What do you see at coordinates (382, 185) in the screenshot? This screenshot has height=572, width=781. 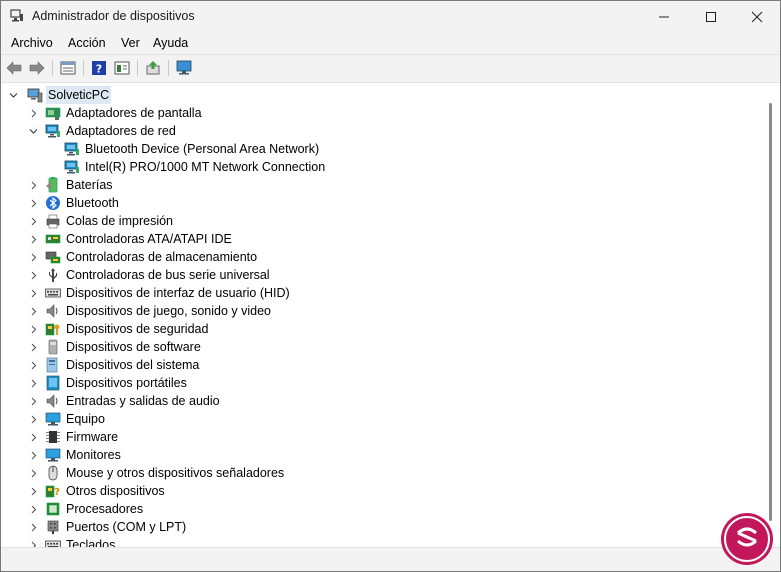 I see `tree-node: Baterías` at bounding box center [382, 185].